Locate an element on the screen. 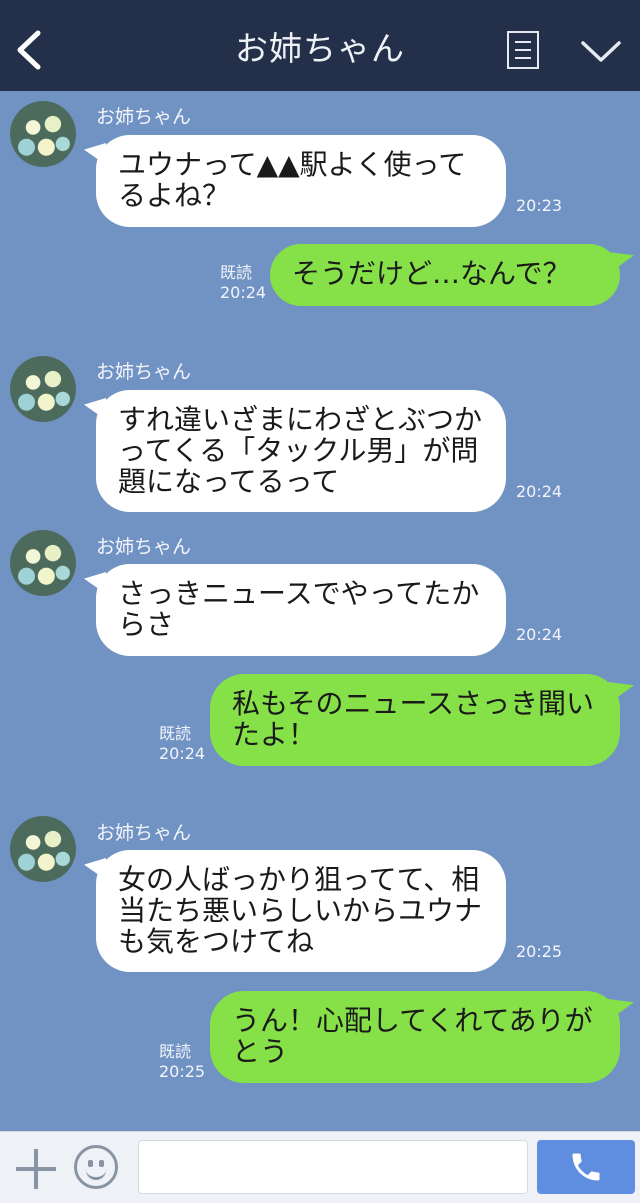 Image resolution: width=640 pixels, height=1203 pixels. message-text: さっきニュースでやってたからさ is located at coordinates (299, 609).